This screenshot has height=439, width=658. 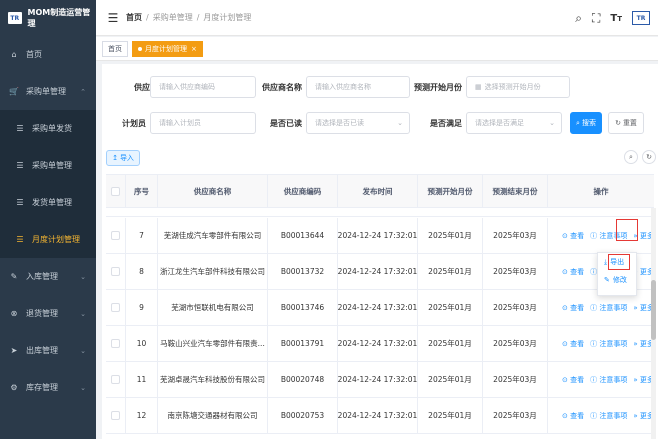 What do you see at coordinates (286, 123) in the screenshot?
I see `is-read-label: 是否已读` at bounding box center [286, 123].